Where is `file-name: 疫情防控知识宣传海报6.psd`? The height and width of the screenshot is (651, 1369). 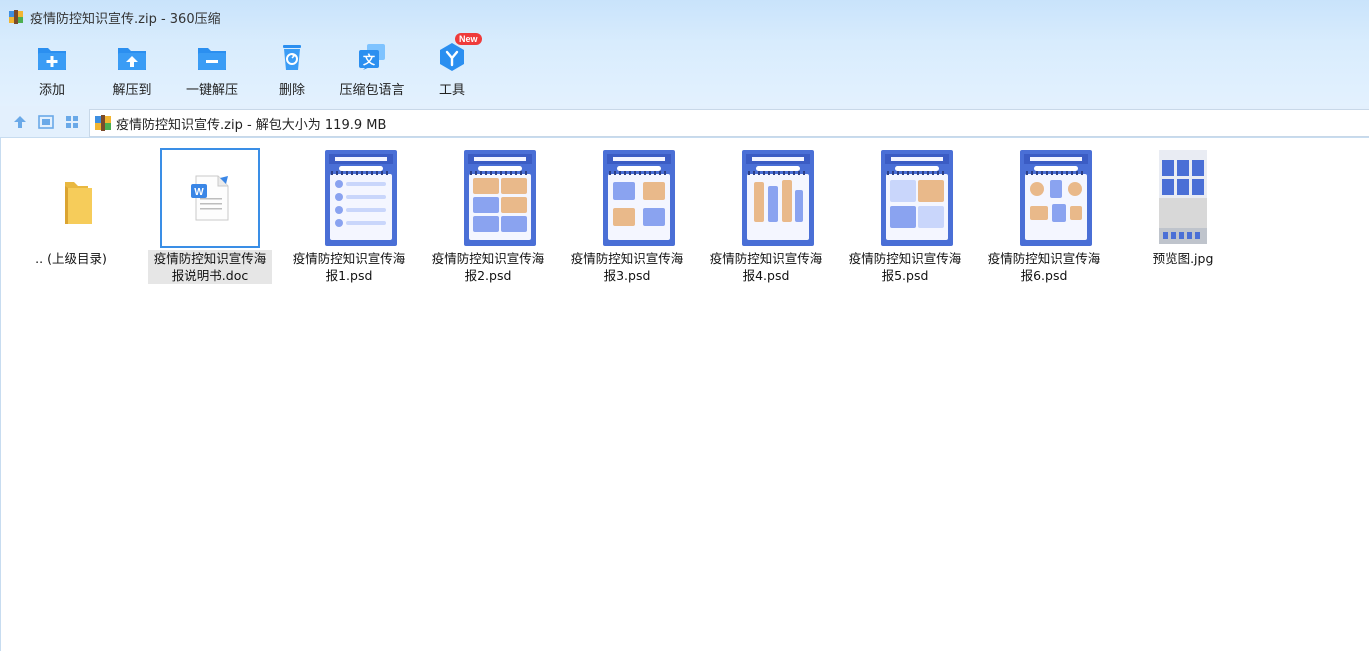 file-name: 疫情防控知识宣传海报6.psd is located at coordinates (1044, 267).